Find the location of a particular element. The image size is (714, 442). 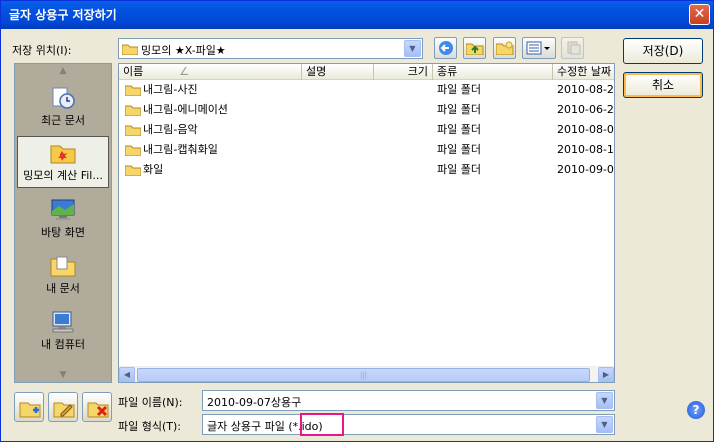

location-label: 저장 위치(I): is located at coordinates (42, 50).